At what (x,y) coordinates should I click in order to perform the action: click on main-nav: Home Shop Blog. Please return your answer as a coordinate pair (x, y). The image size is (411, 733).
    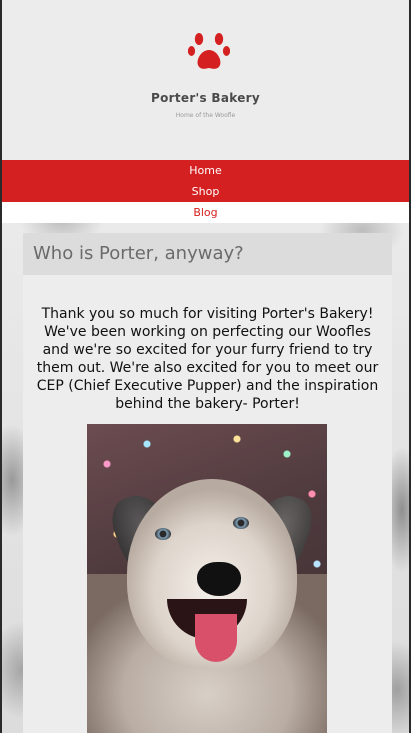
    Looking at the image, I should click on (205, 191).